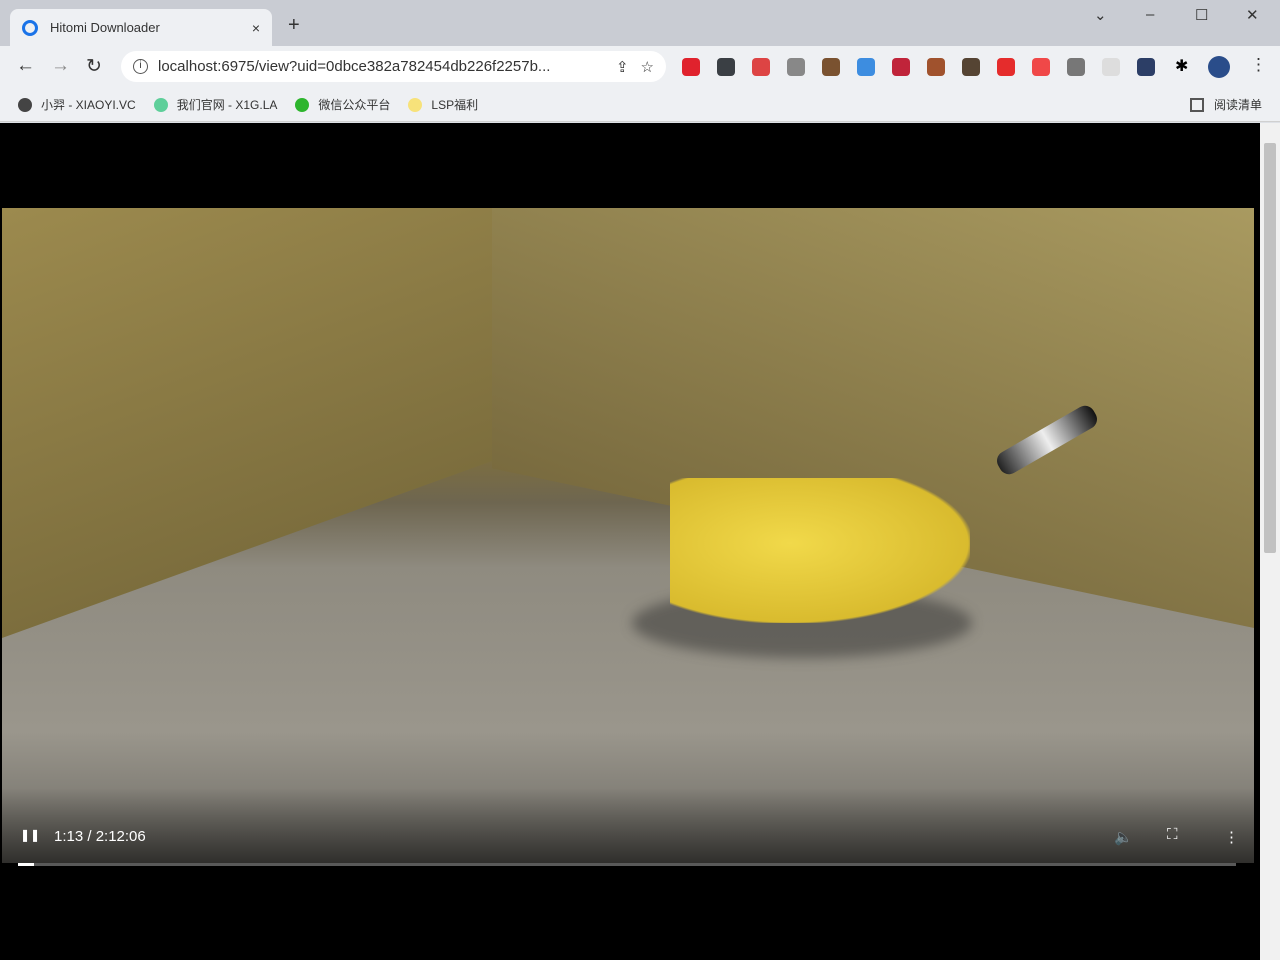  I want to click on bookmark-label: LSP福利, so click(455, 105).